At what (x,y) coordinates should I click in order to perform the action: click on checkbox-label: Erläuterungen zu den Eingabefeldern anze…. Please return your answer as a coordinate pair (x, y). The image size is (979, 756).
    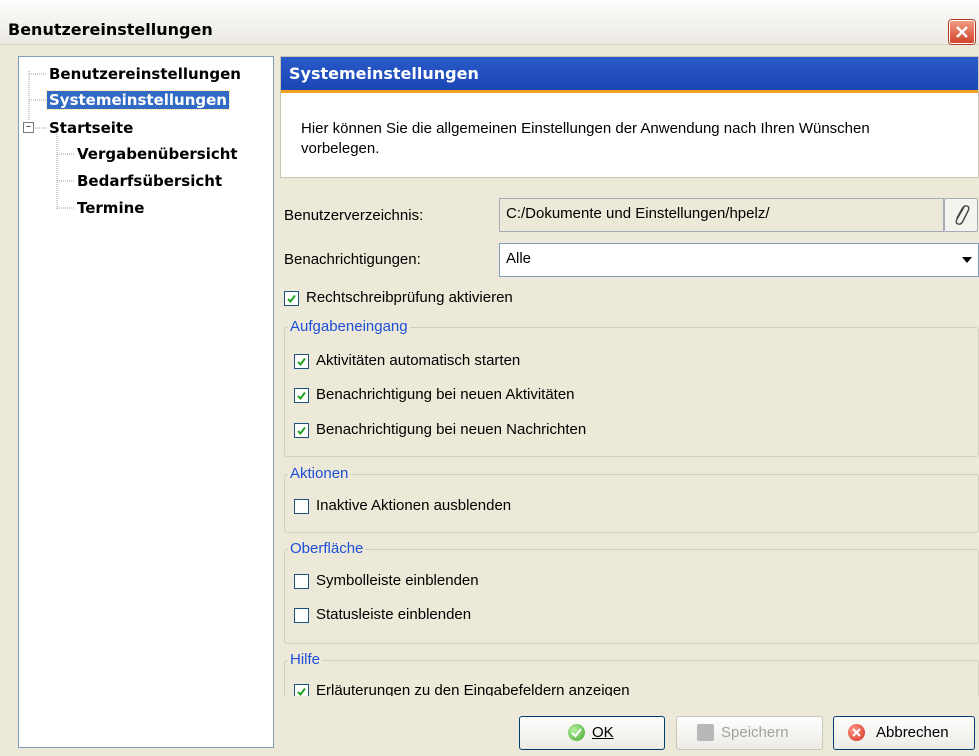
    Looking at the image, I should click on (473, 689).